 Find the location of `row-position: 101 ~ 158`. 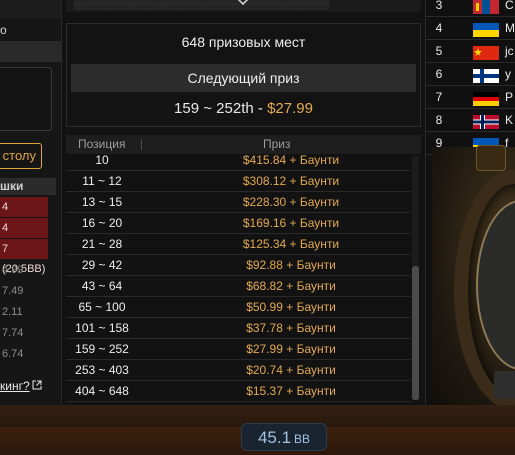

row-position: 101 ~ 158 is located at coordinates (102, 328).